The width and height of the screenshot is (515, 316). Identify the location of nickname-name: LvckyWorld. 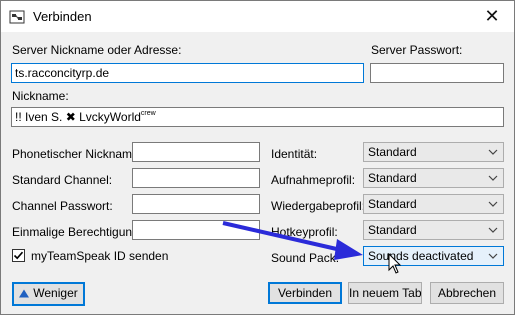
(110, 117).